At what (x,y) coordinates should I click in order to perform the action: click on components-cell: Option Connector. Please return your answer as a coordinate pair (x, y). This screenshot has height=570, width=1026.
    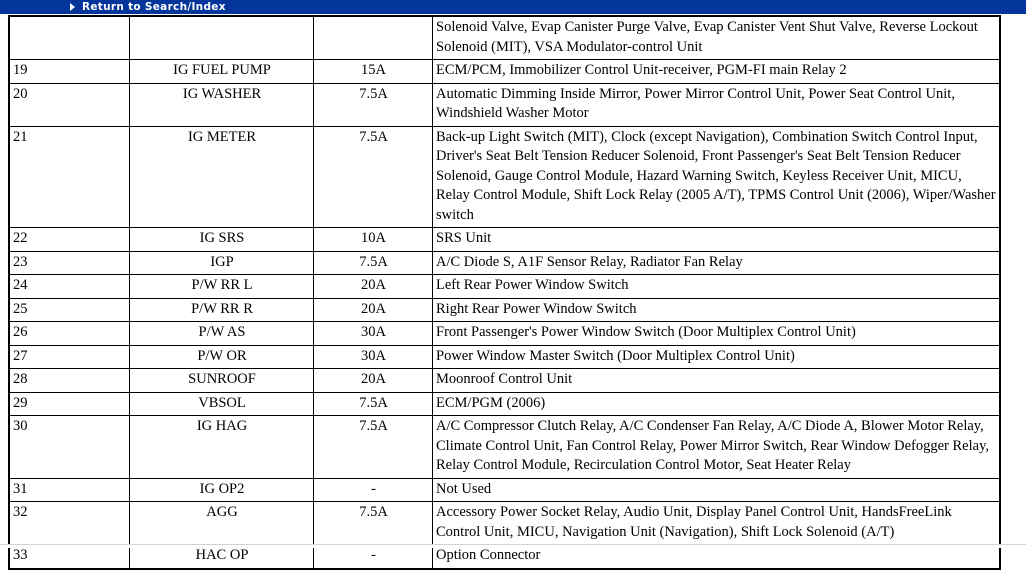
    Looking at the image, I should click on (716, 556).